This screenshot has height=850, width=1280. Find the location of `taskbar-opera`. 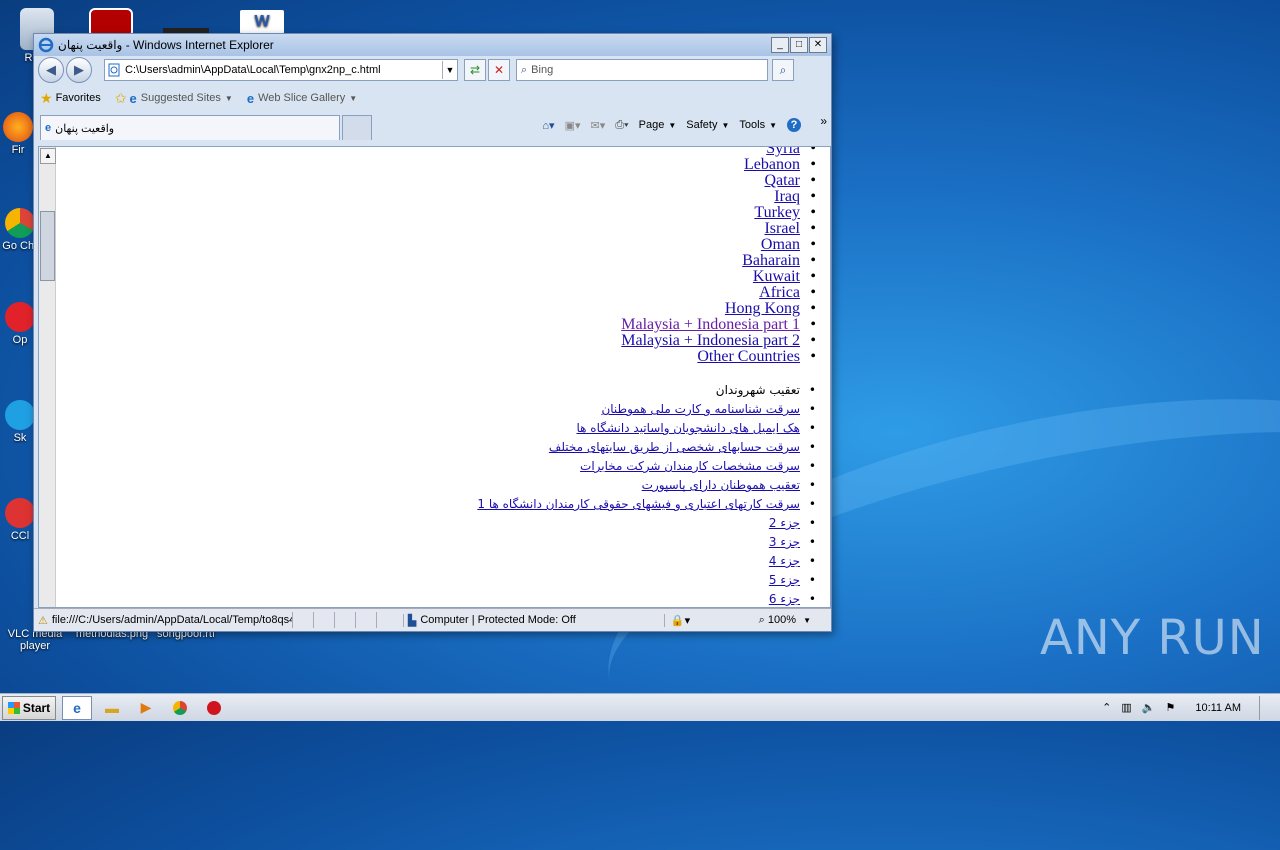

taskbar-opera is located at coordinates (214, 708).